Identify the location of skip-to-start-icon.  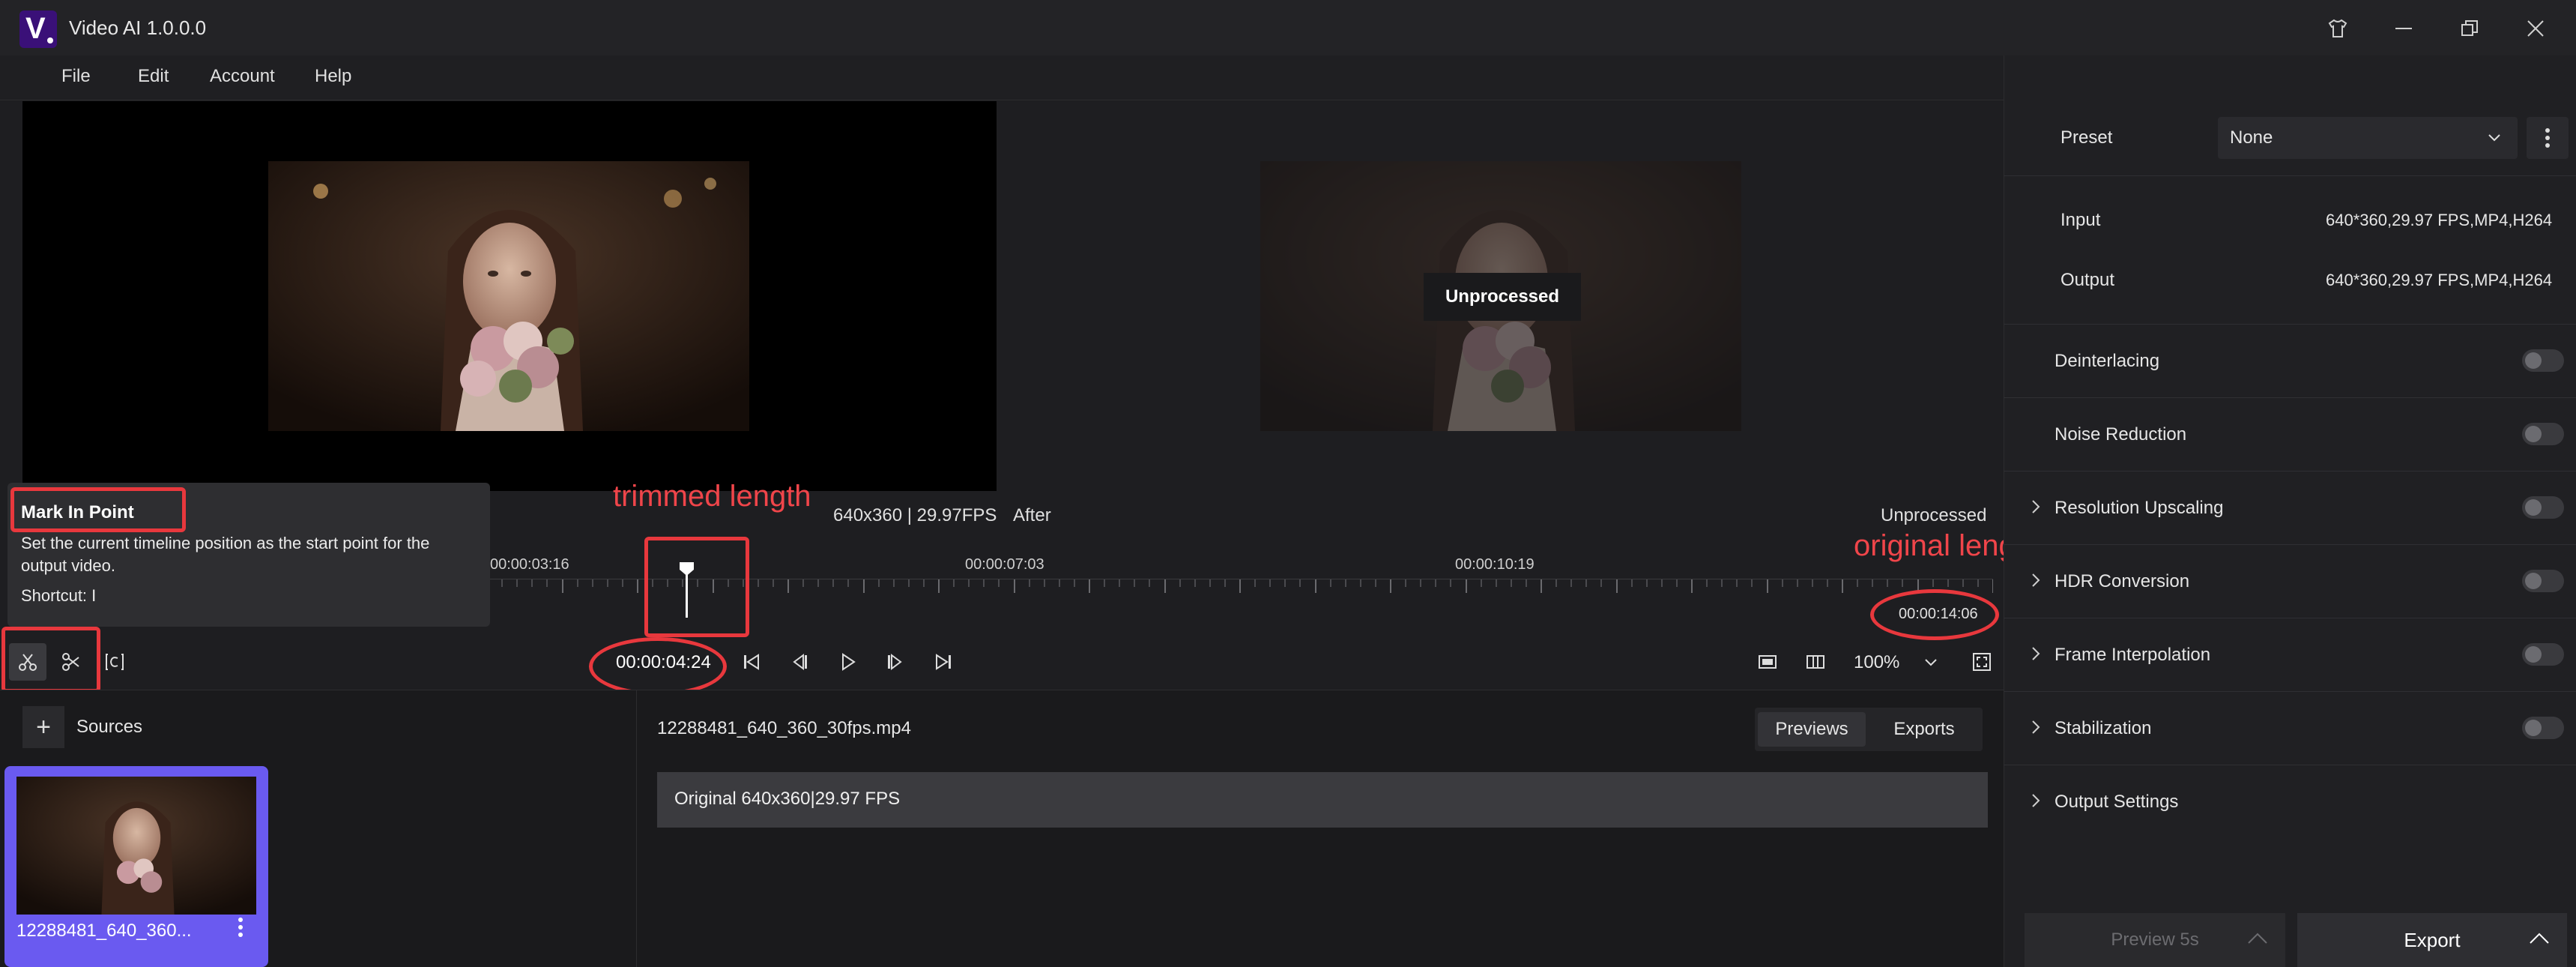
(751, 662).